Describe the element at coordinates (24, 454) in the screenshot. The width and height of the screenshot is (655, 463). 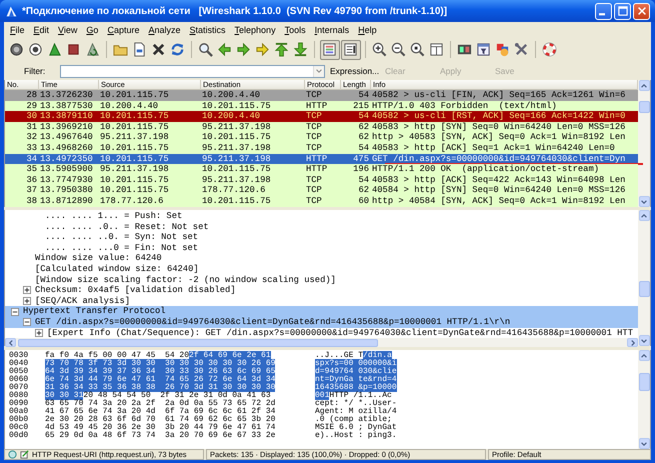
I see `edit-note-icon` at that location.